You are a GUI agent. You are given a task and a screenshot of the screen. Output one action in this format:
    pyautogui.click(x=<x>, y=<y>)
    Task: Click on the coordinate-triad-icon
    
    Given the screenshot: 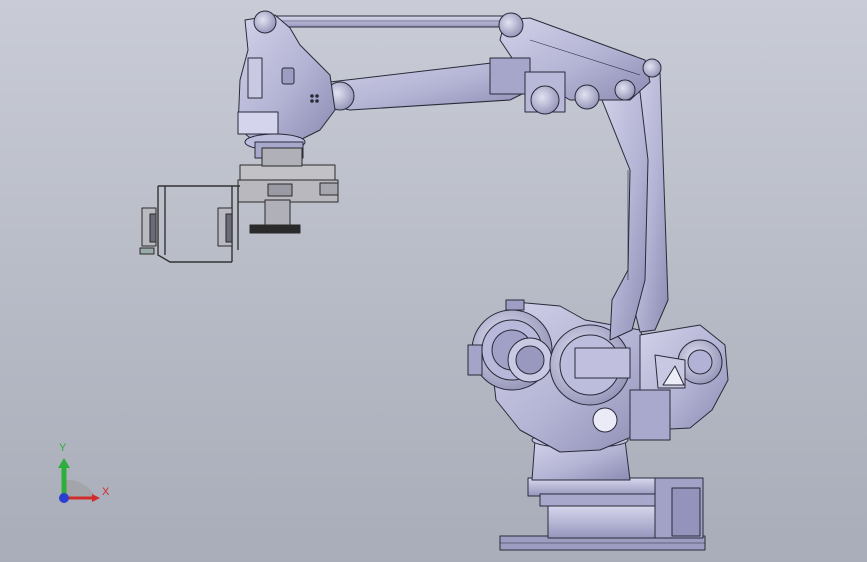 What is the action you would take?
    pyautogui.click(x=79, y=480)
    